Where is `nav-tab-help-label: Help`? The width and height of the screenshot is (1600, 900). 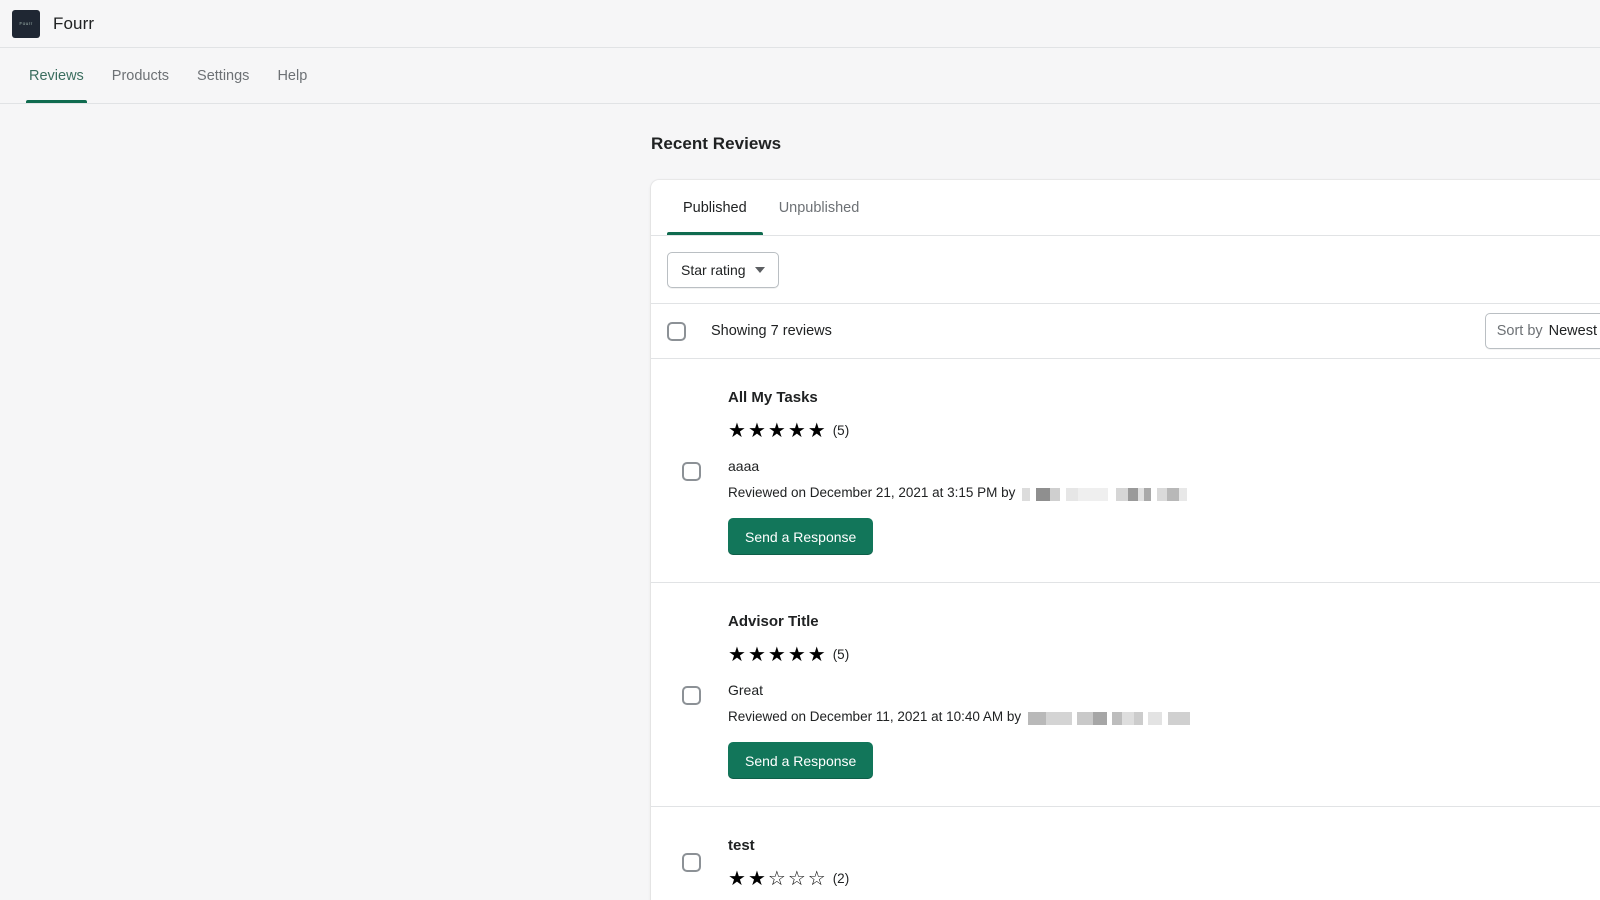 nav-tab-help-label: Help is located at coordinates (292, 75).